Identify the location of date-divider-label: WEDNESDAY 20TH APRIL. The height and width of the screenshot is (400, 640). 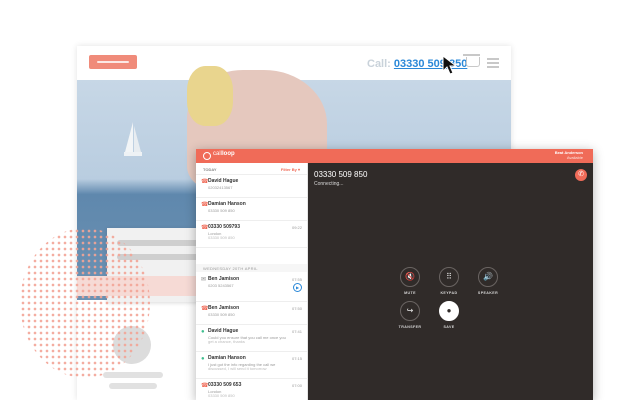
(230, 268).